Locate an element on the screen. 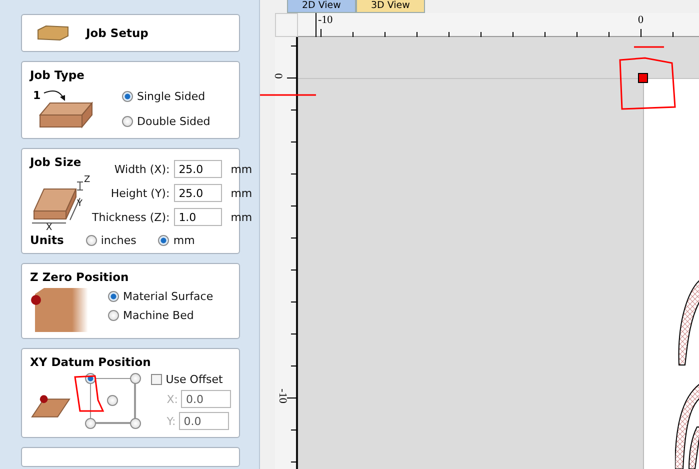  z-zero-option: Machine Bed is located at coordinates (161, 315).